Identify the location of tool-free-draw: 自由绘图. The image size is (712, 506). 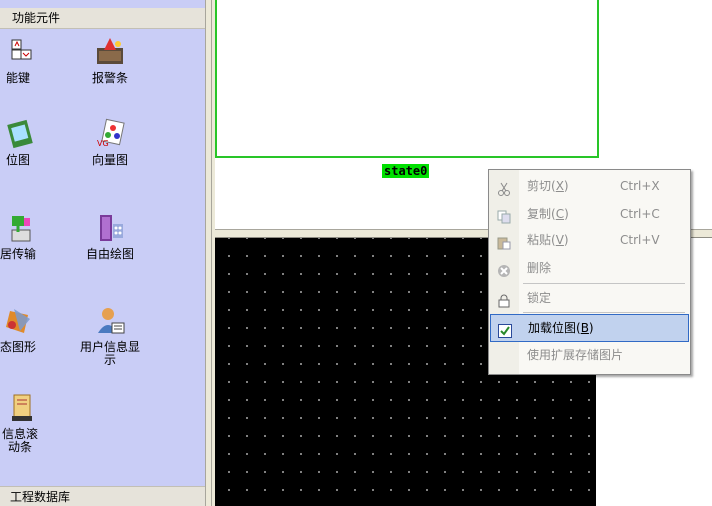
(110, 236).